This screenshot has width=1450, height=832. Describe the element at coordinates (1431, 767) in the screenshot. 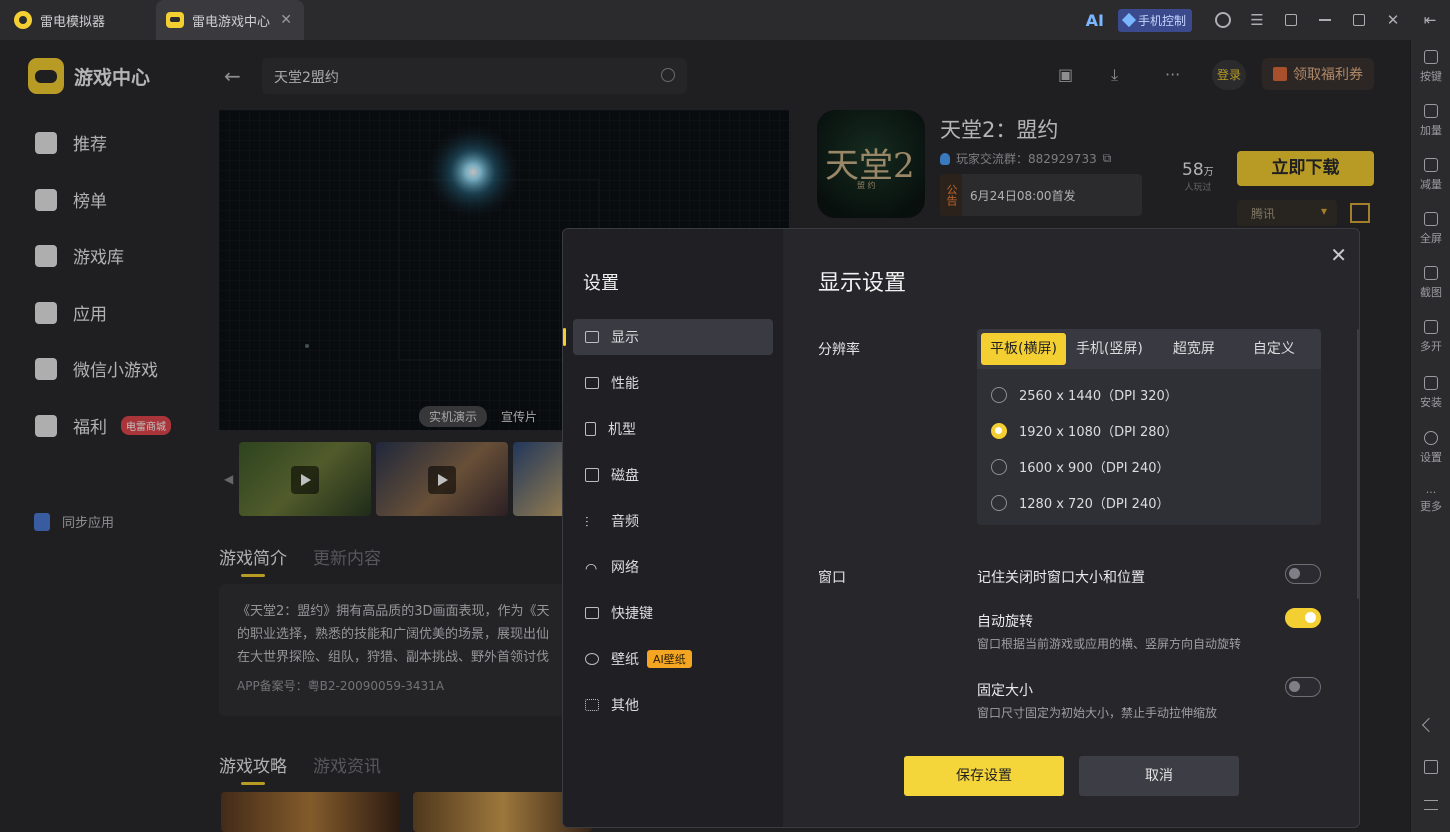

I see `home-nav-icon` at that location.